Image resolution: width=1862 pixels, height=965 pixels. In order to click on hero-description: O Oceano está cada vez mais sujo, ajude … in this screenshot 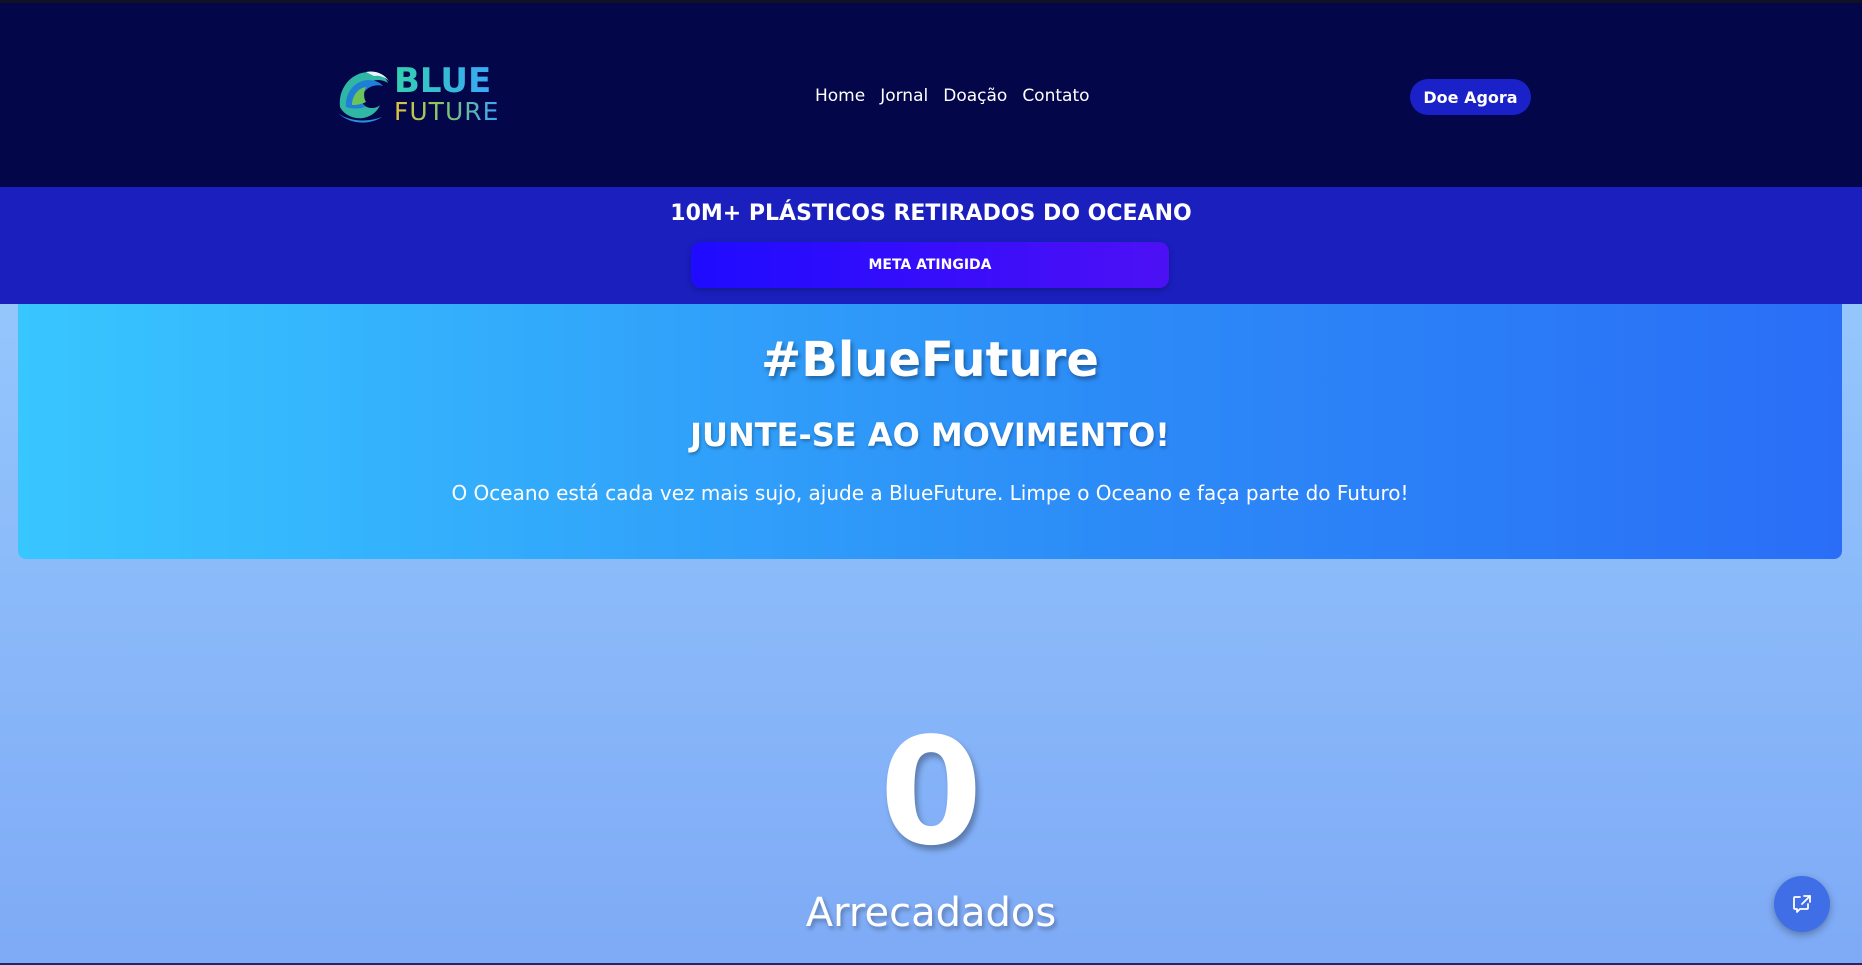, I will do `click(930, 493)`.